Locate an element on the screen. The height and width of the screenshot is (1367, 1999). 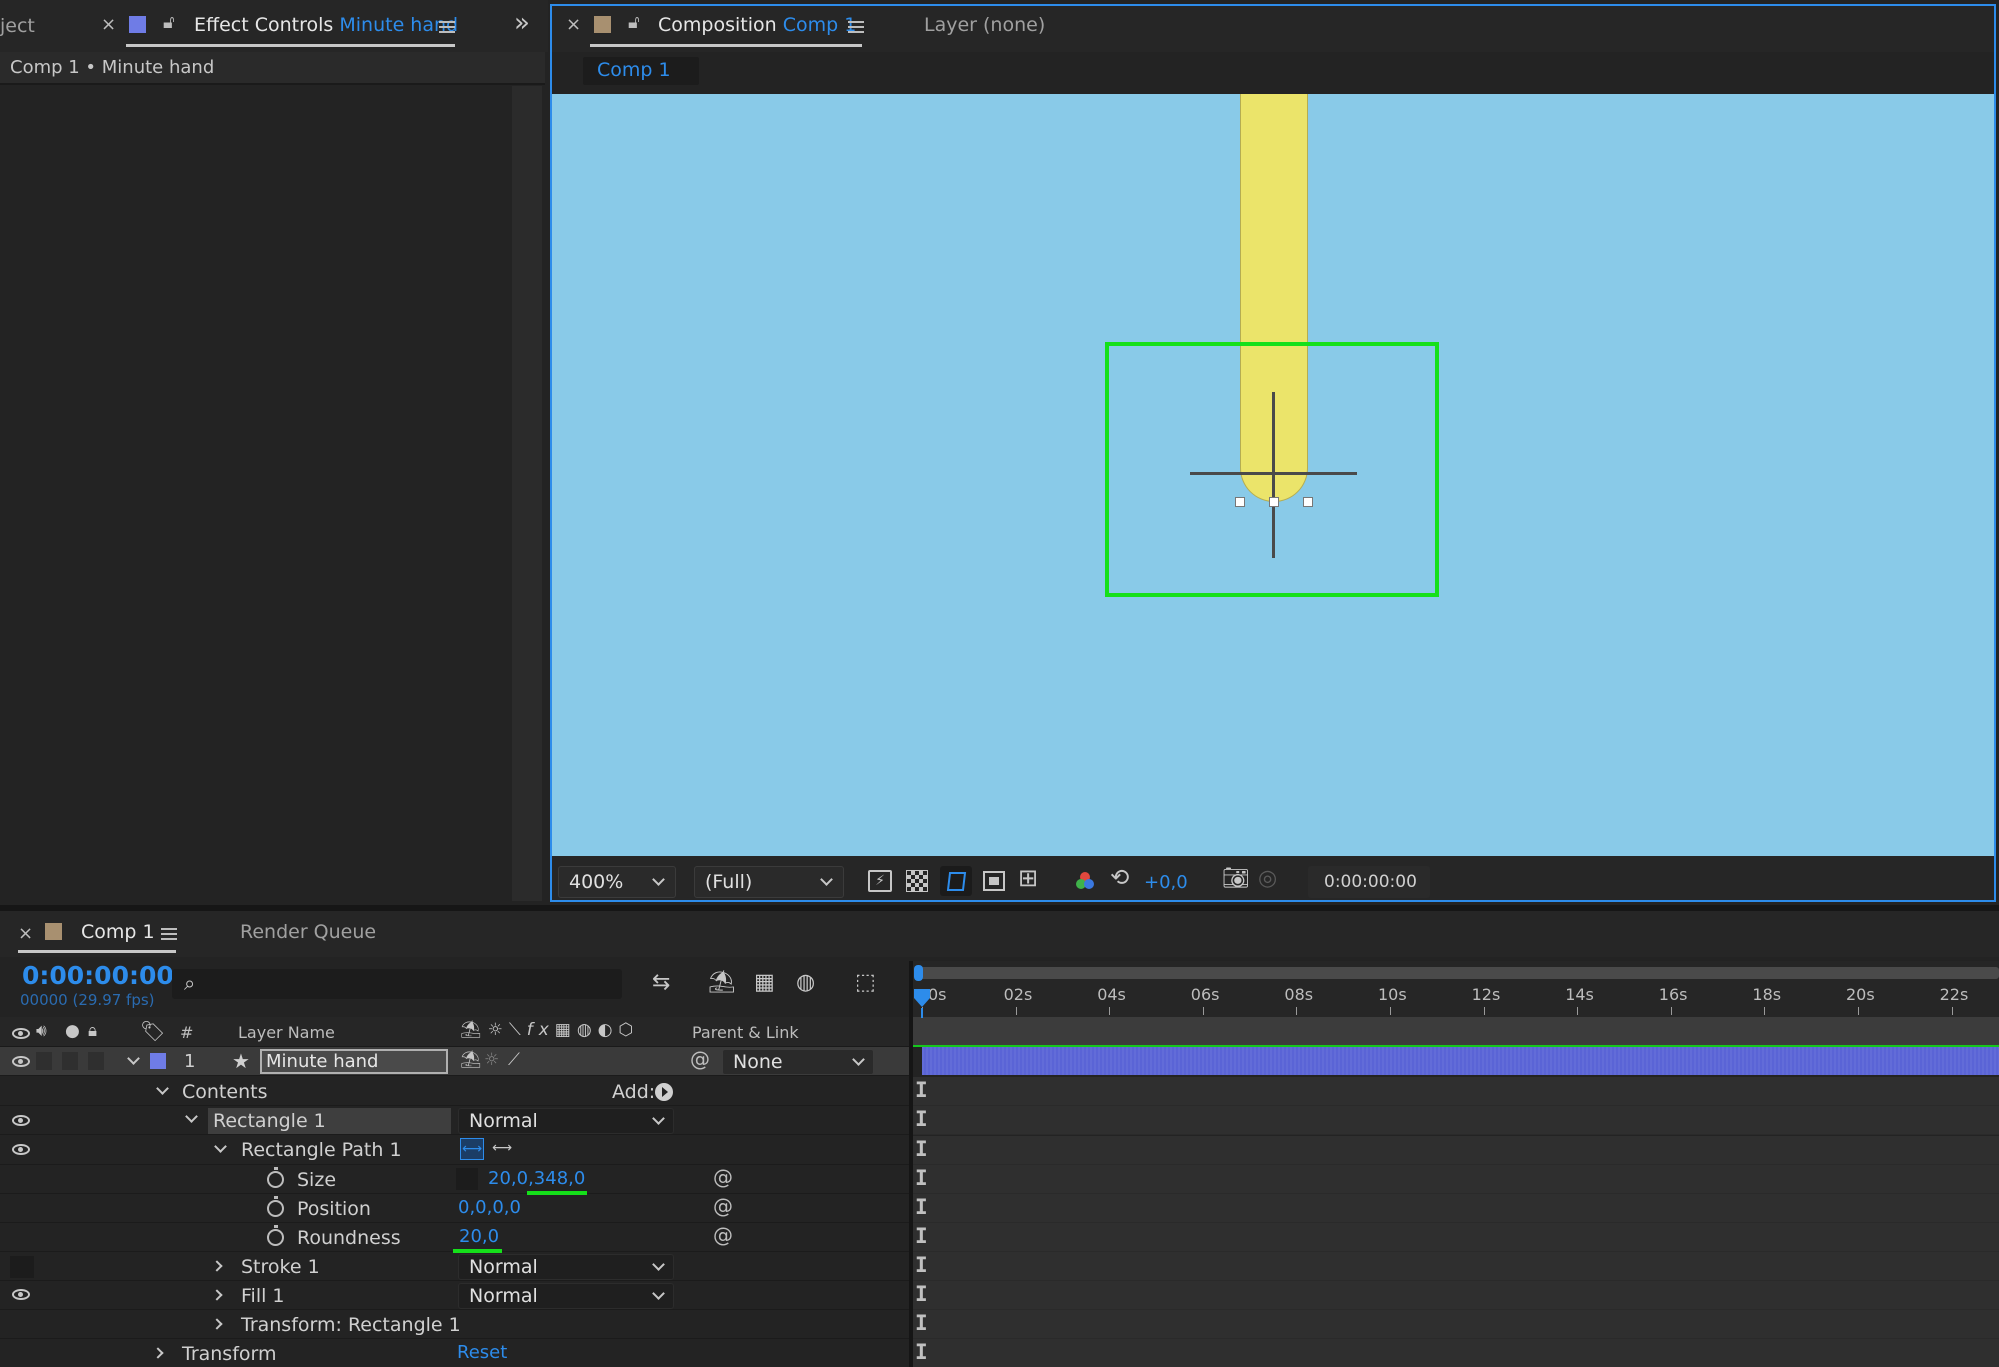
pick-whip-icon: @ is located at coordinates (700, 1059).